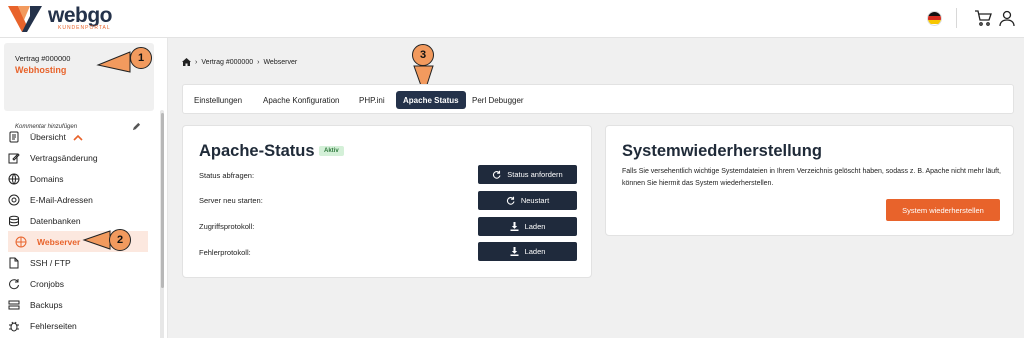  What do you see at coordinates (59, 241) in the screenshot?
I see `sidebar-item-label: Webserver` at bounding box center [59, 241].